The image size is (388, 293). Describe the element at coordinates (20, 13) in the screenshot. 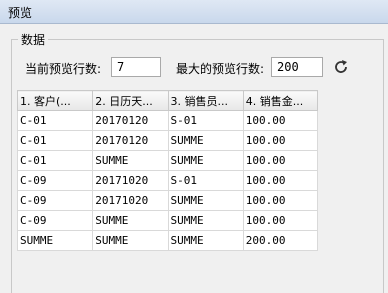

I see `window-title: 预览` at that location.